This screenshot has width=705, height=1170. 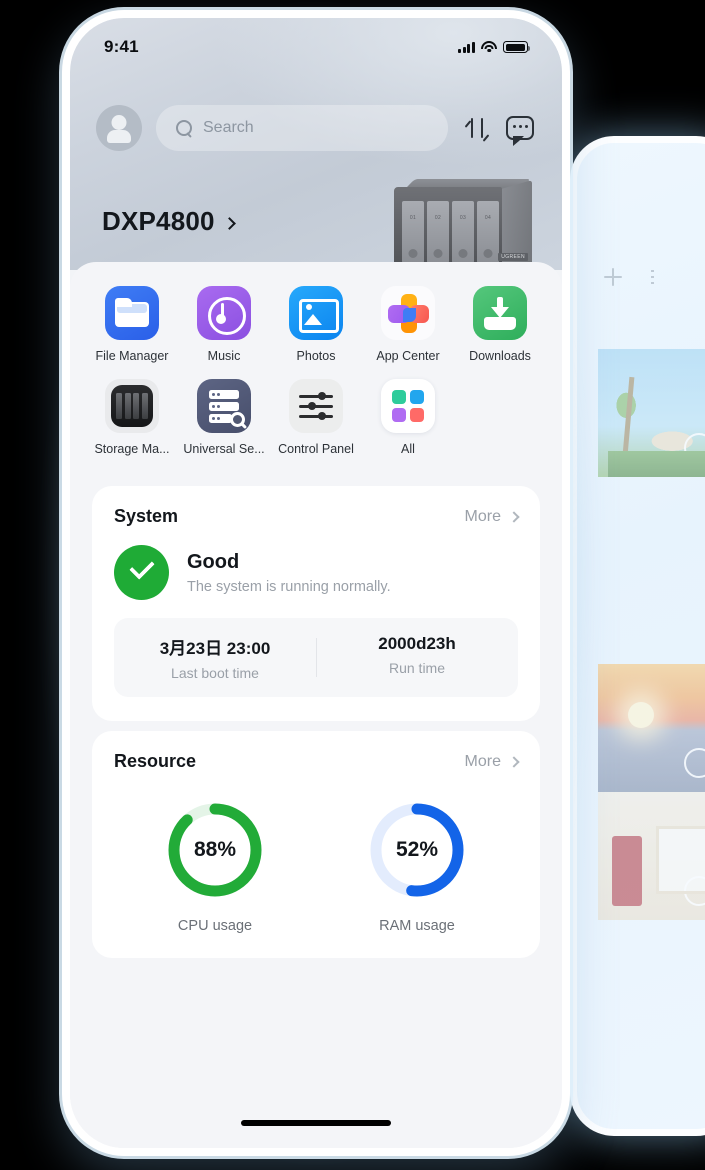 What do you see at coordinates (413, 218) in the screenshot?
I see `bay-label: 01` at bounding box center [413, 218].